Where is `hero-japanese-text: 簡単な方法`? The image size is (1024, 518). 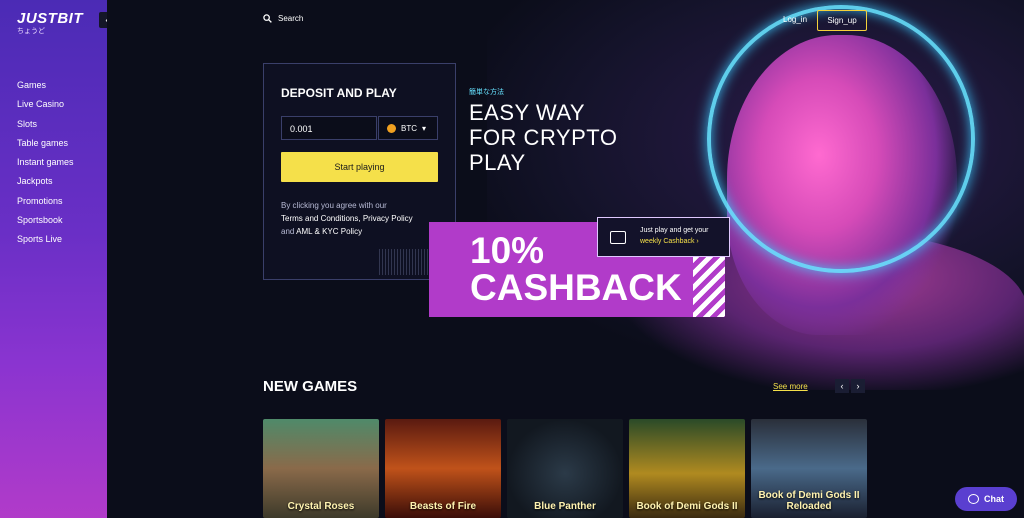
hero-japanese-text: 簡単な方法 is located at coordinates (486, 92).